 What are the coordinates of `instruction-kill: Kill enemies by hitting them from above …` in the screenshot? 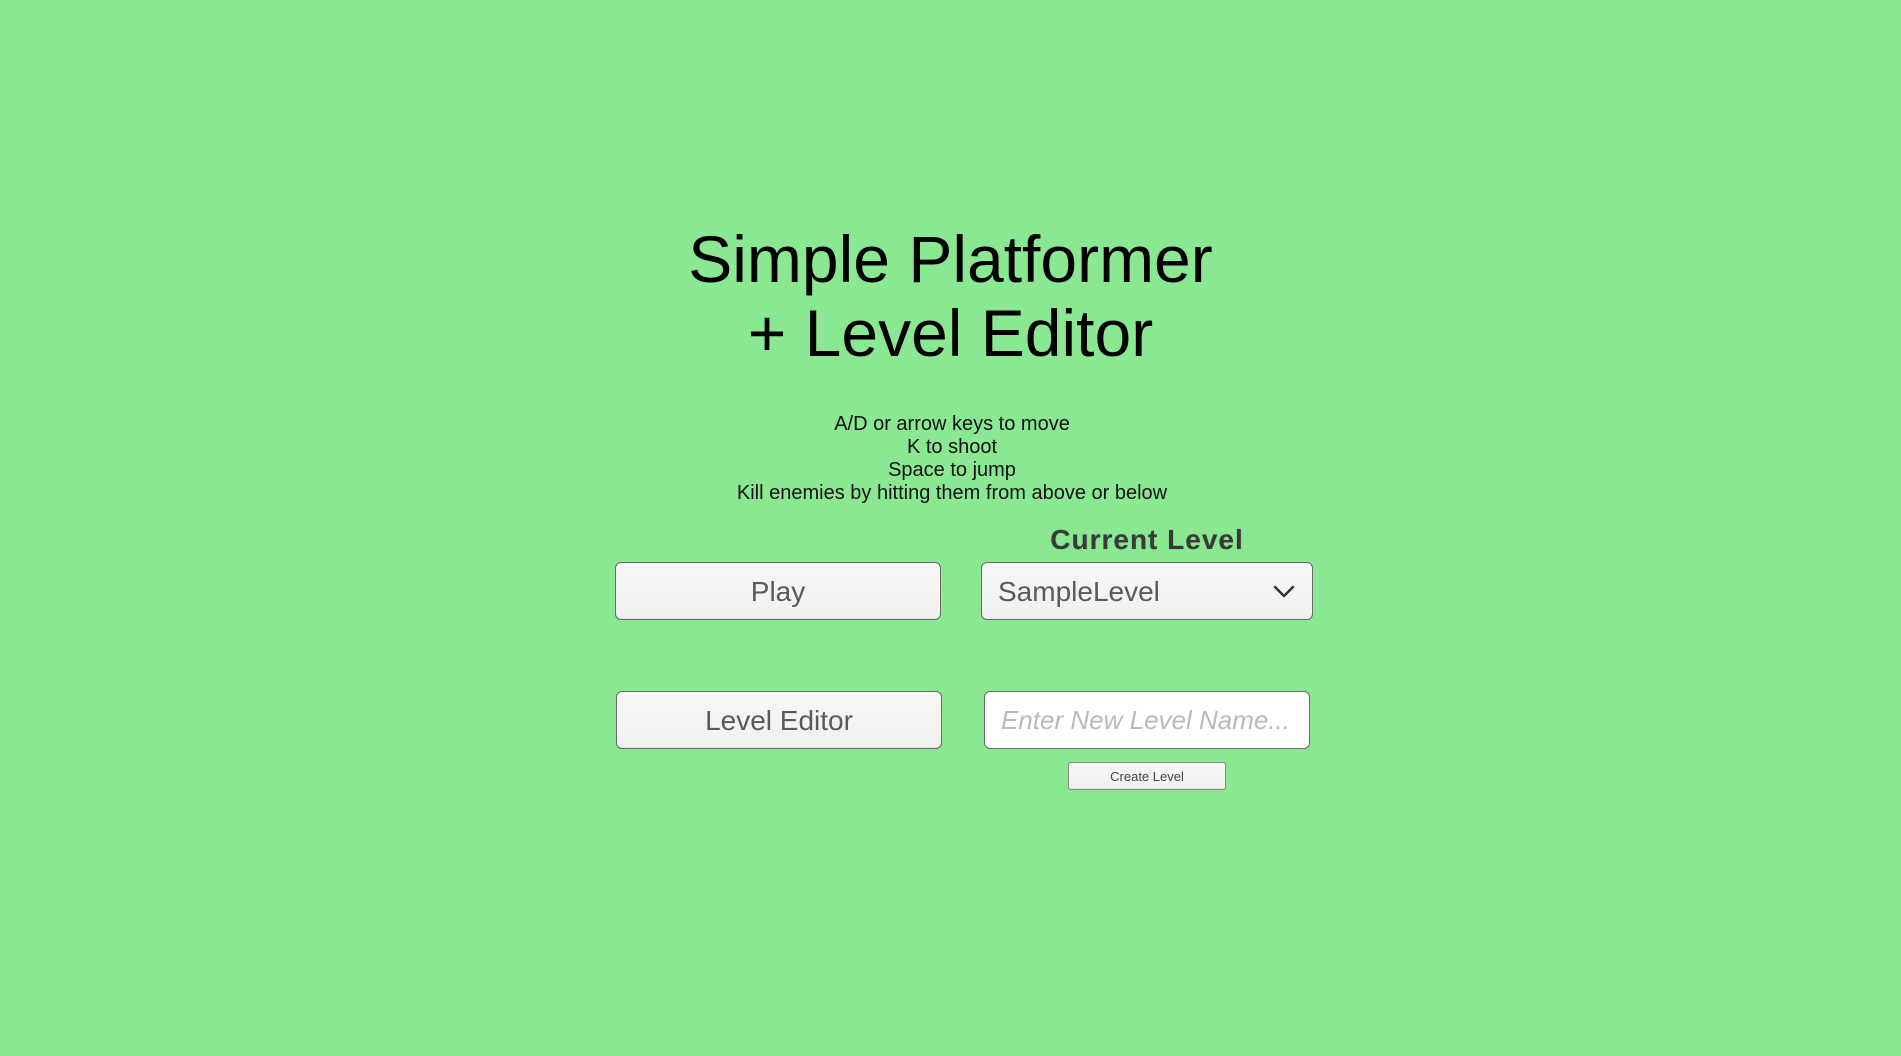 It's located at (952, 493).